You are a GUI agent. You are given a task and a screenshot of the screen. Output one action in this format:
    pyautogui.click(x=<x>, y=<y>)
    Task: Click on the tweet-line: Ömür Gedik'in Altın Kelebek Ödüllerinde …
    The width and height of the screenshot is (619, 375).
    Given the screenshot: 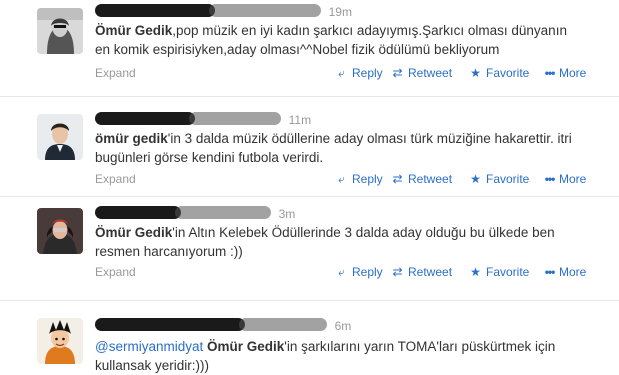 What is the action you would take?
    pyautogui.click(x=345, y=232)
    